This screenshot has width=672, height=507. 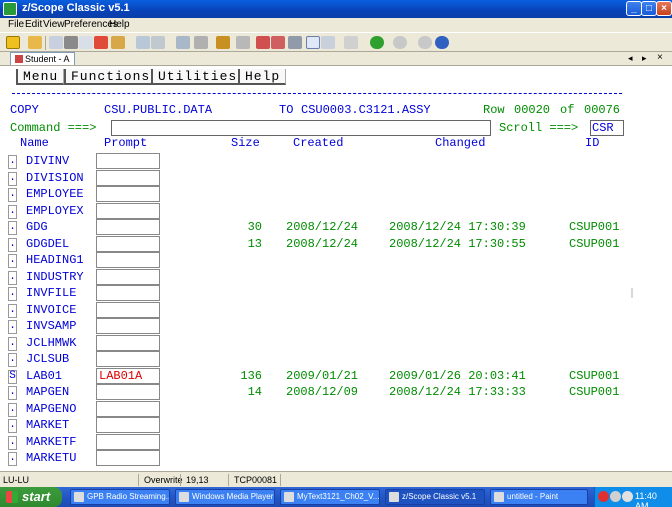 What do you see at coordinates (460, 143) in the screenshot?
I see `col-changed-header: Changed` at bounding box center [460, 143].